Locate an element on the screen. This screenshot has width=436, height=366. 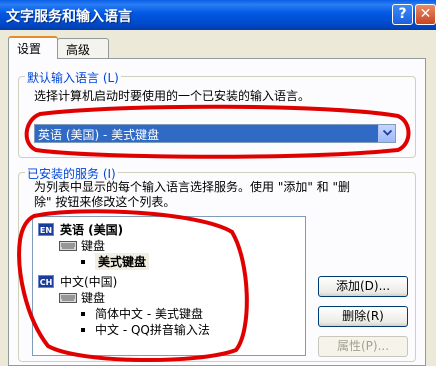
installed-services-description-2: 除" 按钮来修改这个列表。 is located at coordinates (105, 202).